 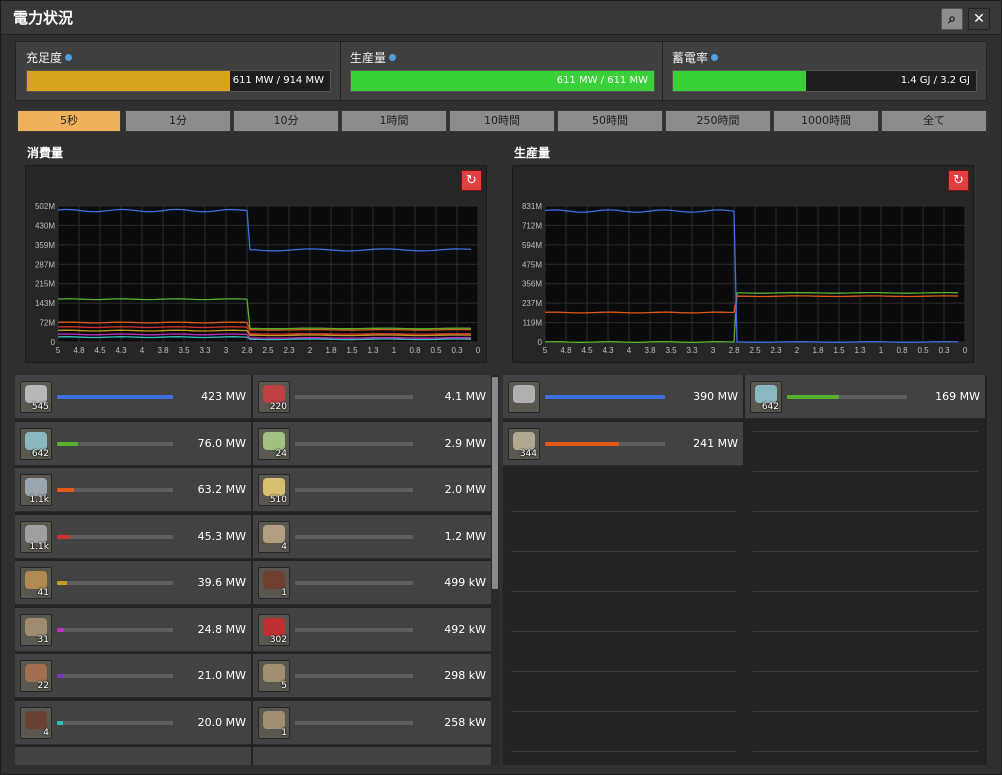 I want to click on consumption-x-tick: 3.5, so click(x=184, y=350).